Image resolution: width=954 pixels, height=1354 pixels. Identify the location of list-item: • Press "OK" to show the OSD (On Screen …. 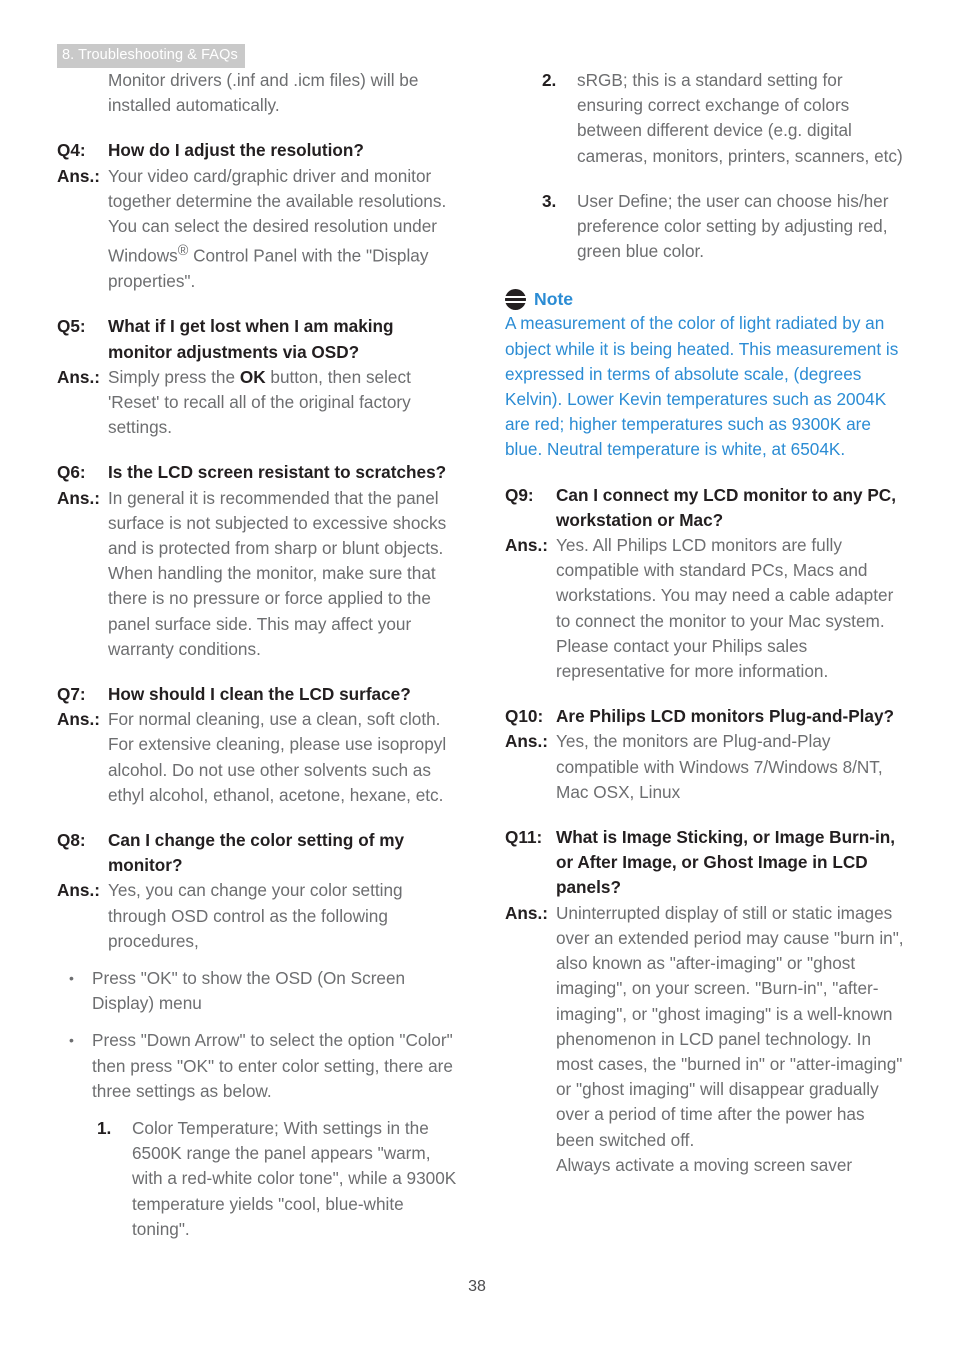
(261, 991).